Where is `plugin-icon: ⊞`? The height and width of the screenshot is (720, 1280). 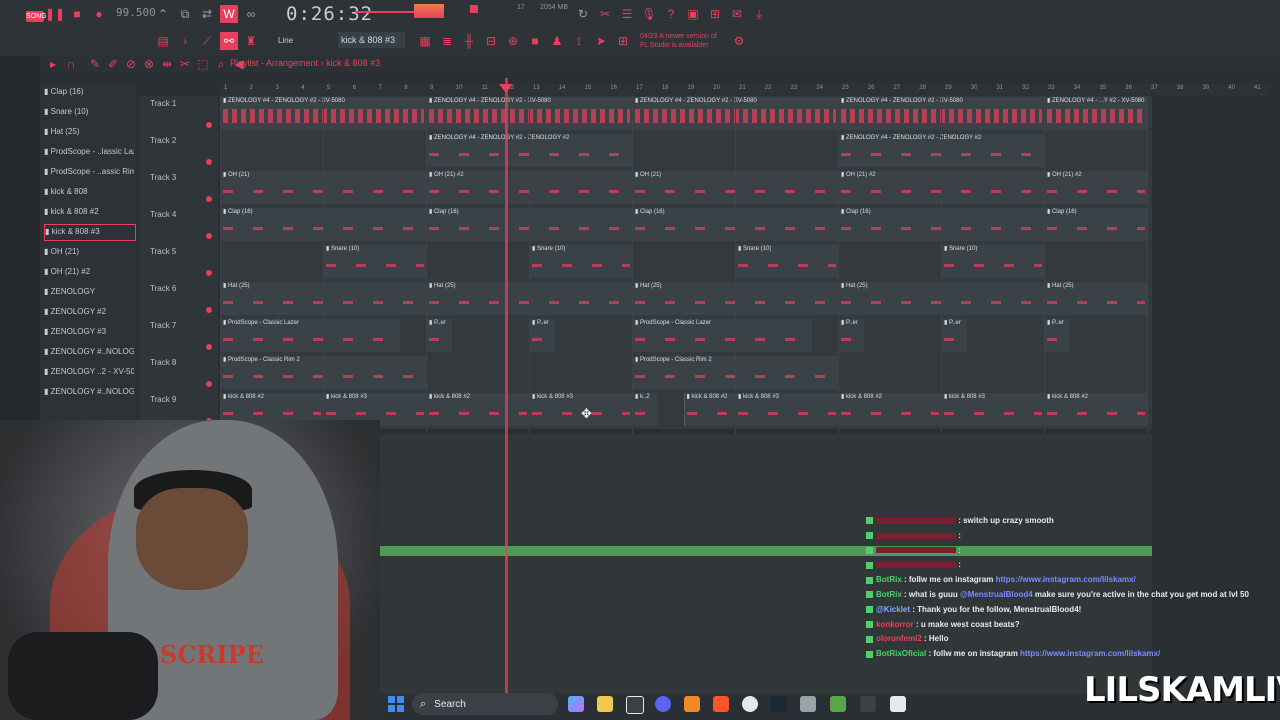
plugin-icon: ⊞ is located at coordinates (715, 14).